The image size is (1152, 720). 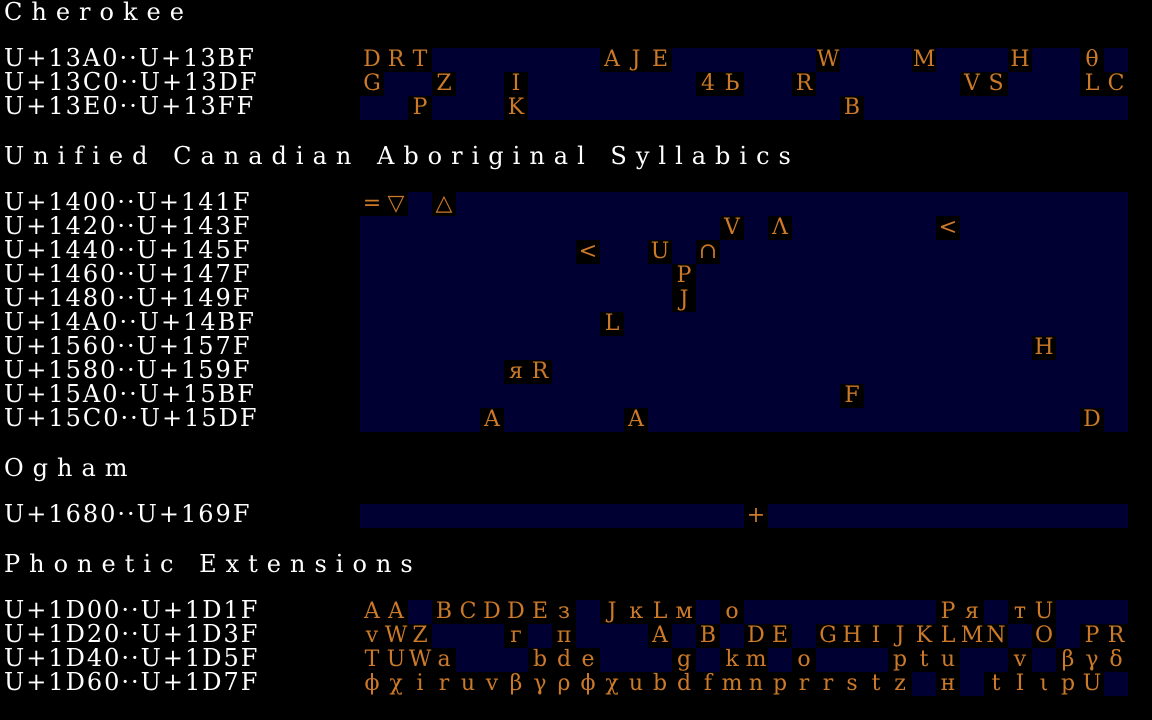 I want to click on glyph-coverage-bar: J, so click(x=744, y=300).